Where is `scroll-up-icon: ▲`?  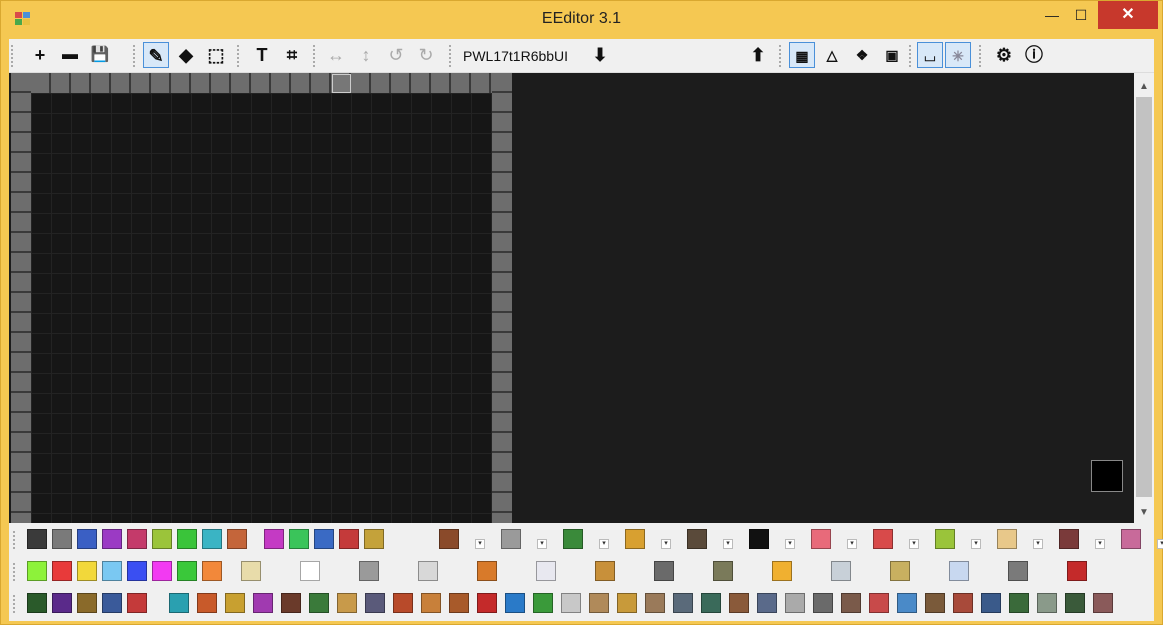
scroll-up-icon: ▲ is located at coordinates (1144, 87).